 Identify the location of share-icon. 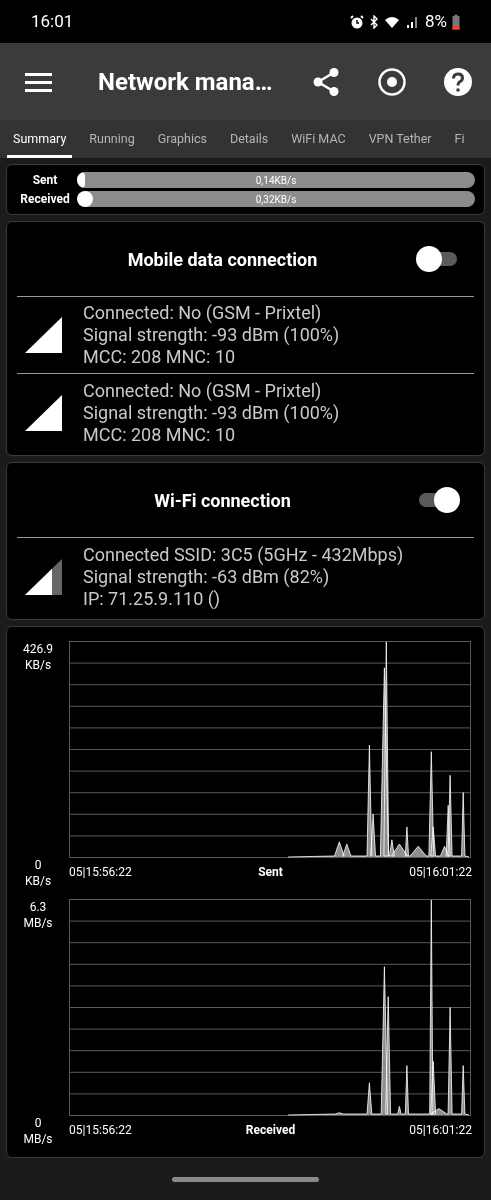
(326, 81).